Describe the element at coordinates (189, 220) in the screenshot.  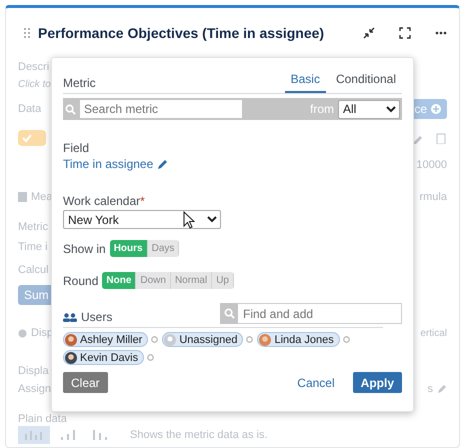
I see `mouse-cursor-icon` at that location.